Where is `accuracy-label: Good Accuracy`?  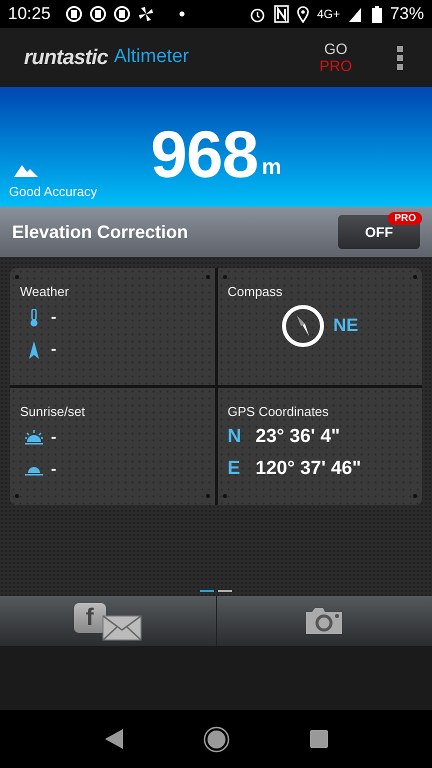 accuracy-label: Good Accuracy is located at coordinates (53, 191).